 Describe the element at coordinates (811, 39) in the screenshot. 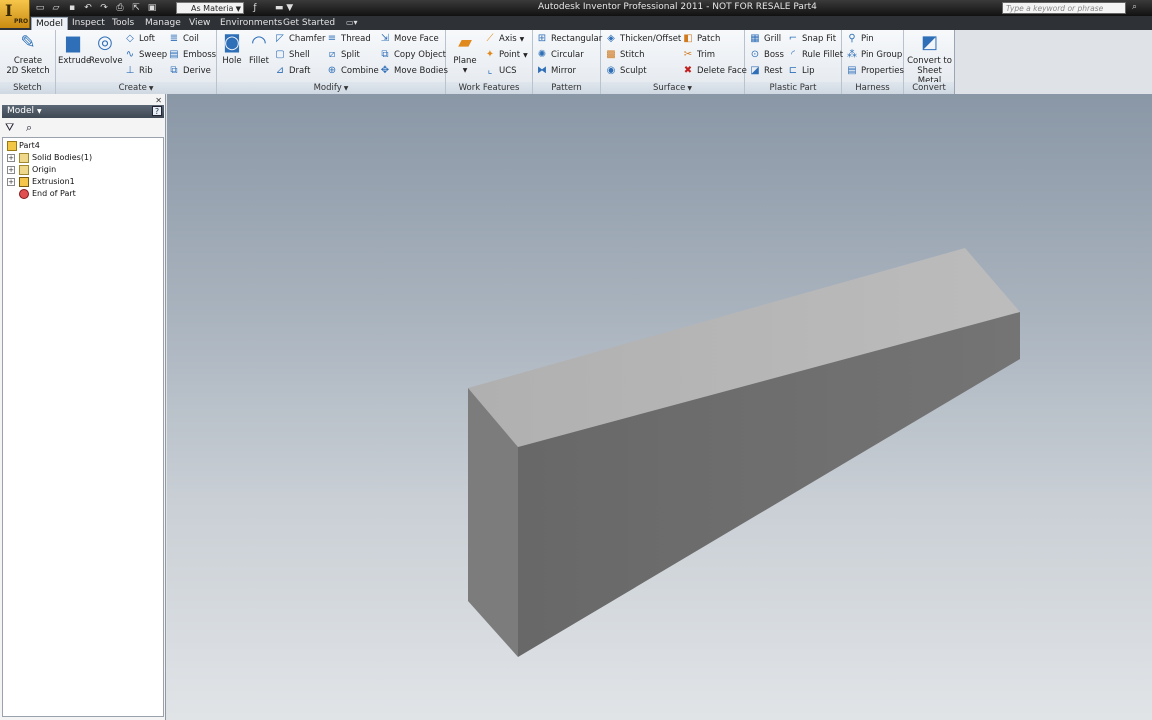

I see `snap-fit-button: ⌐ Snap Fit` at that location.